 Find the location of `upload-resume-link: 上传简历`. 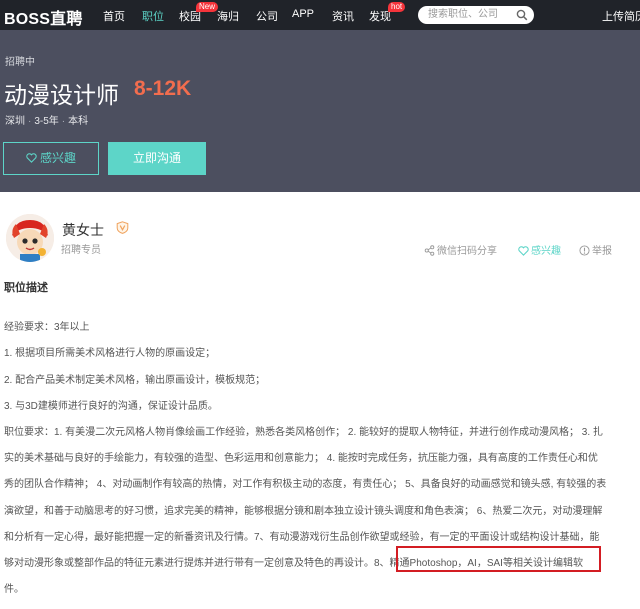

upload-resume-link: 上传简历 is located at coordinates (621, 16).